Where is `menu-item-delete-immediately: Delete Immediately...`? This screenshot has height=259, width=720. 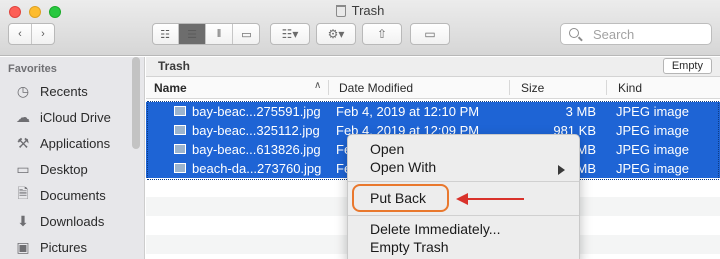 menu-item-delete-immediately: Delete Immediately... is located at coordinates (435, 229).